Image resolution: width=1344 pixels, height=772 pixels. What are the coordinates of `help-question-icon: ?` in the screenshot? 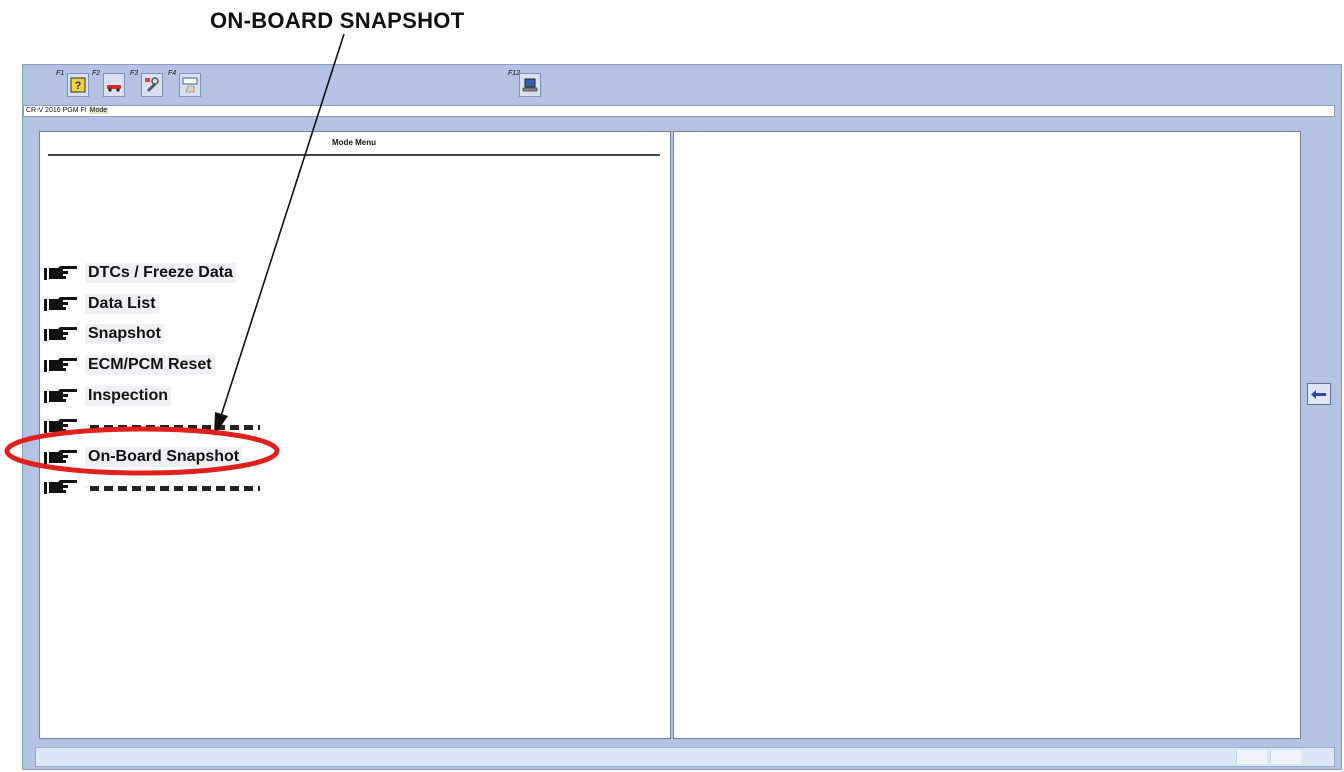 It's located at (78, 85).